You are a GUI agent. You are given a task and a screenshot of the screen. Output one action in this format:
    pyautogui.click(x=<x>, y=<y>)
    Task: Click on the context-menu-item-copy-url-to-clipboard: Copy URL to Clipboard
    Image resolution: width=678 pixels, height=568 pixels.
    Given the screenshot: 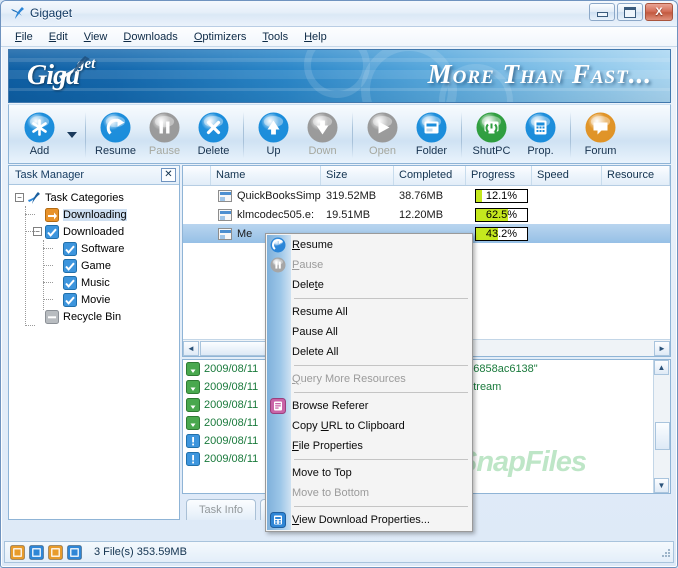 What is the action you would take?
    pyautogui.click(x=369, y=426)
    